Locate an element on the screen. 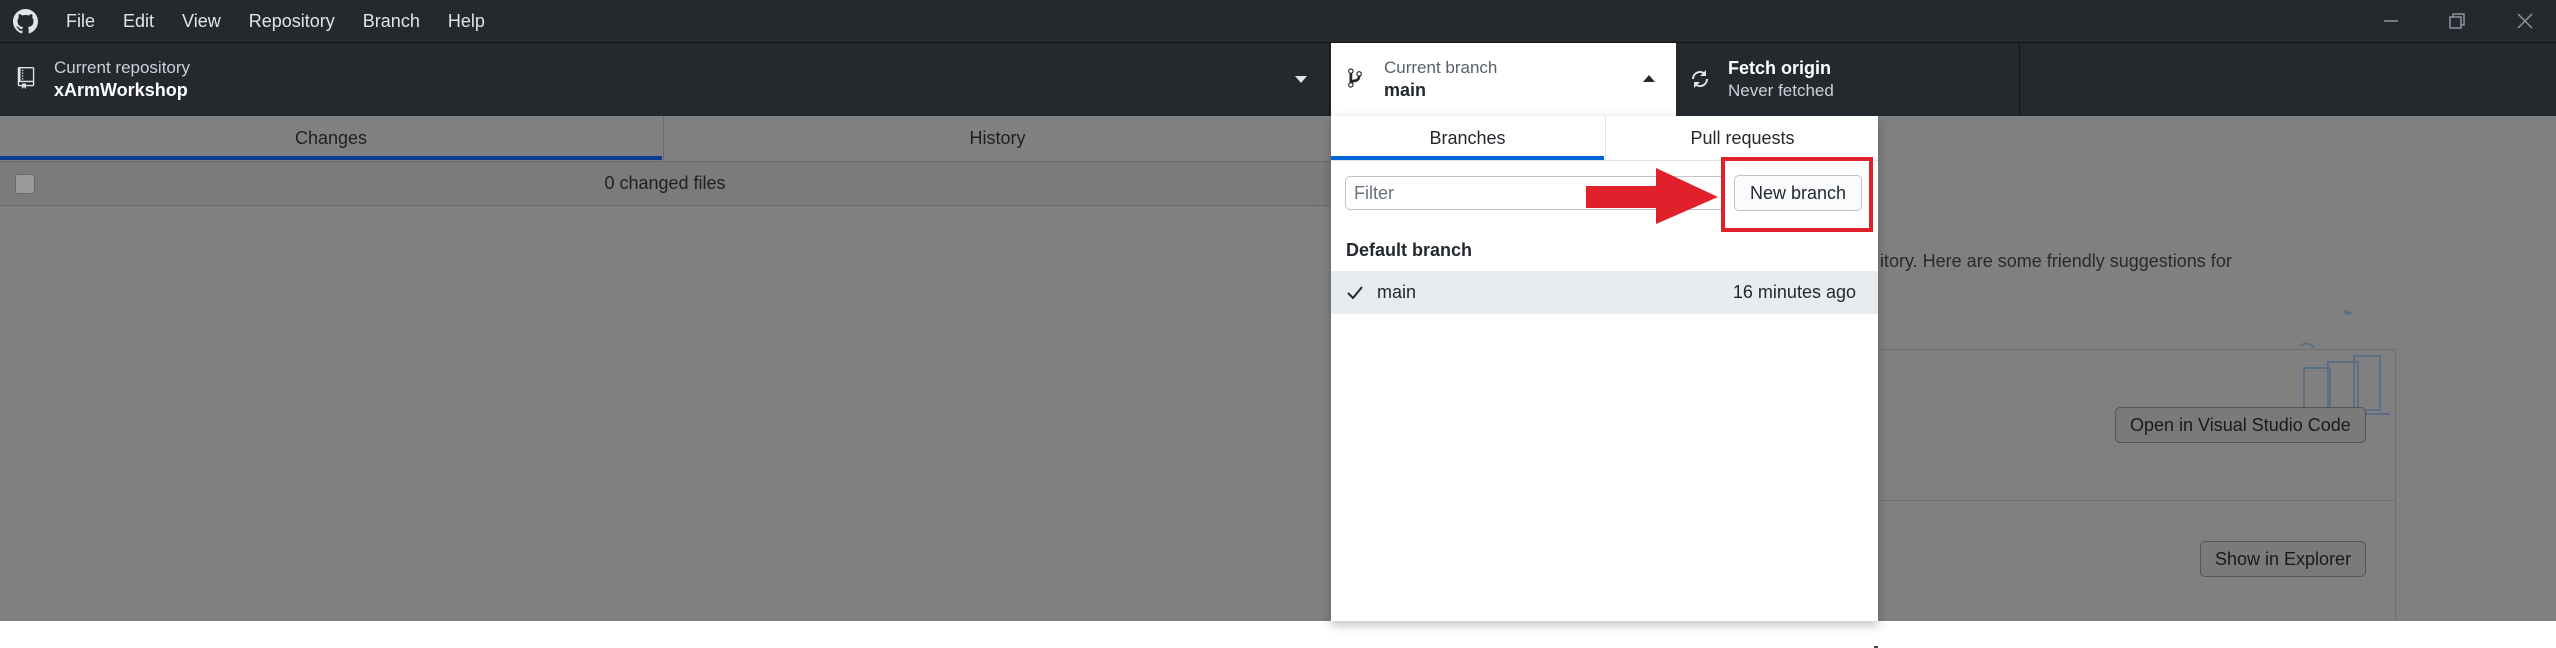 This screenshot has width=2556, height=648. branch-name: main is located at coordinates (1405, 90).